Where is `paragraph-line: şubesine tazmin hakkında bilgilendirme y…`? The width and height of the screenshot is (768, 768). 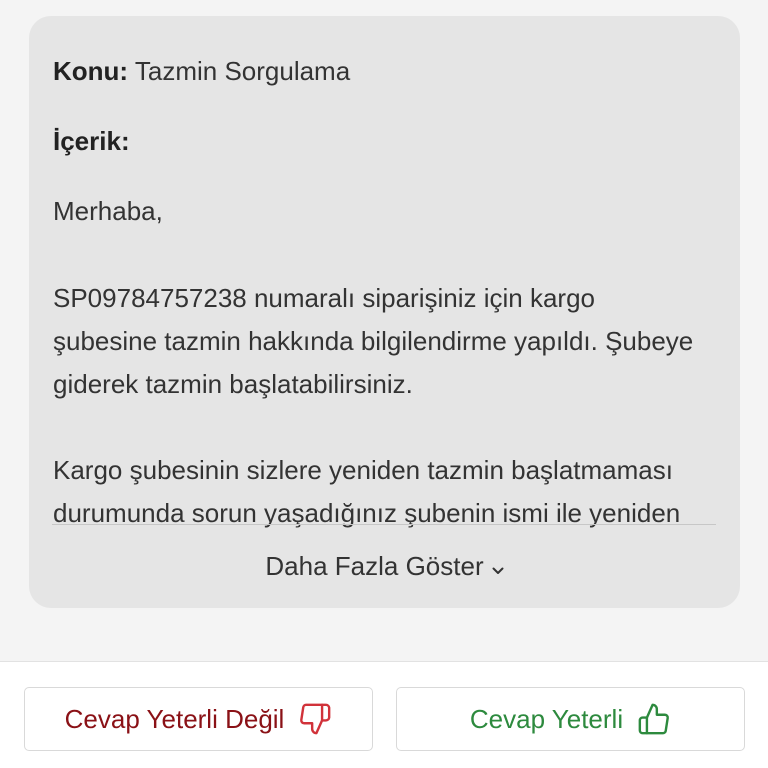 paragraph-line: şubesine tazmin hakkında bilgilendirme y… is located at coordinates (373, 341).